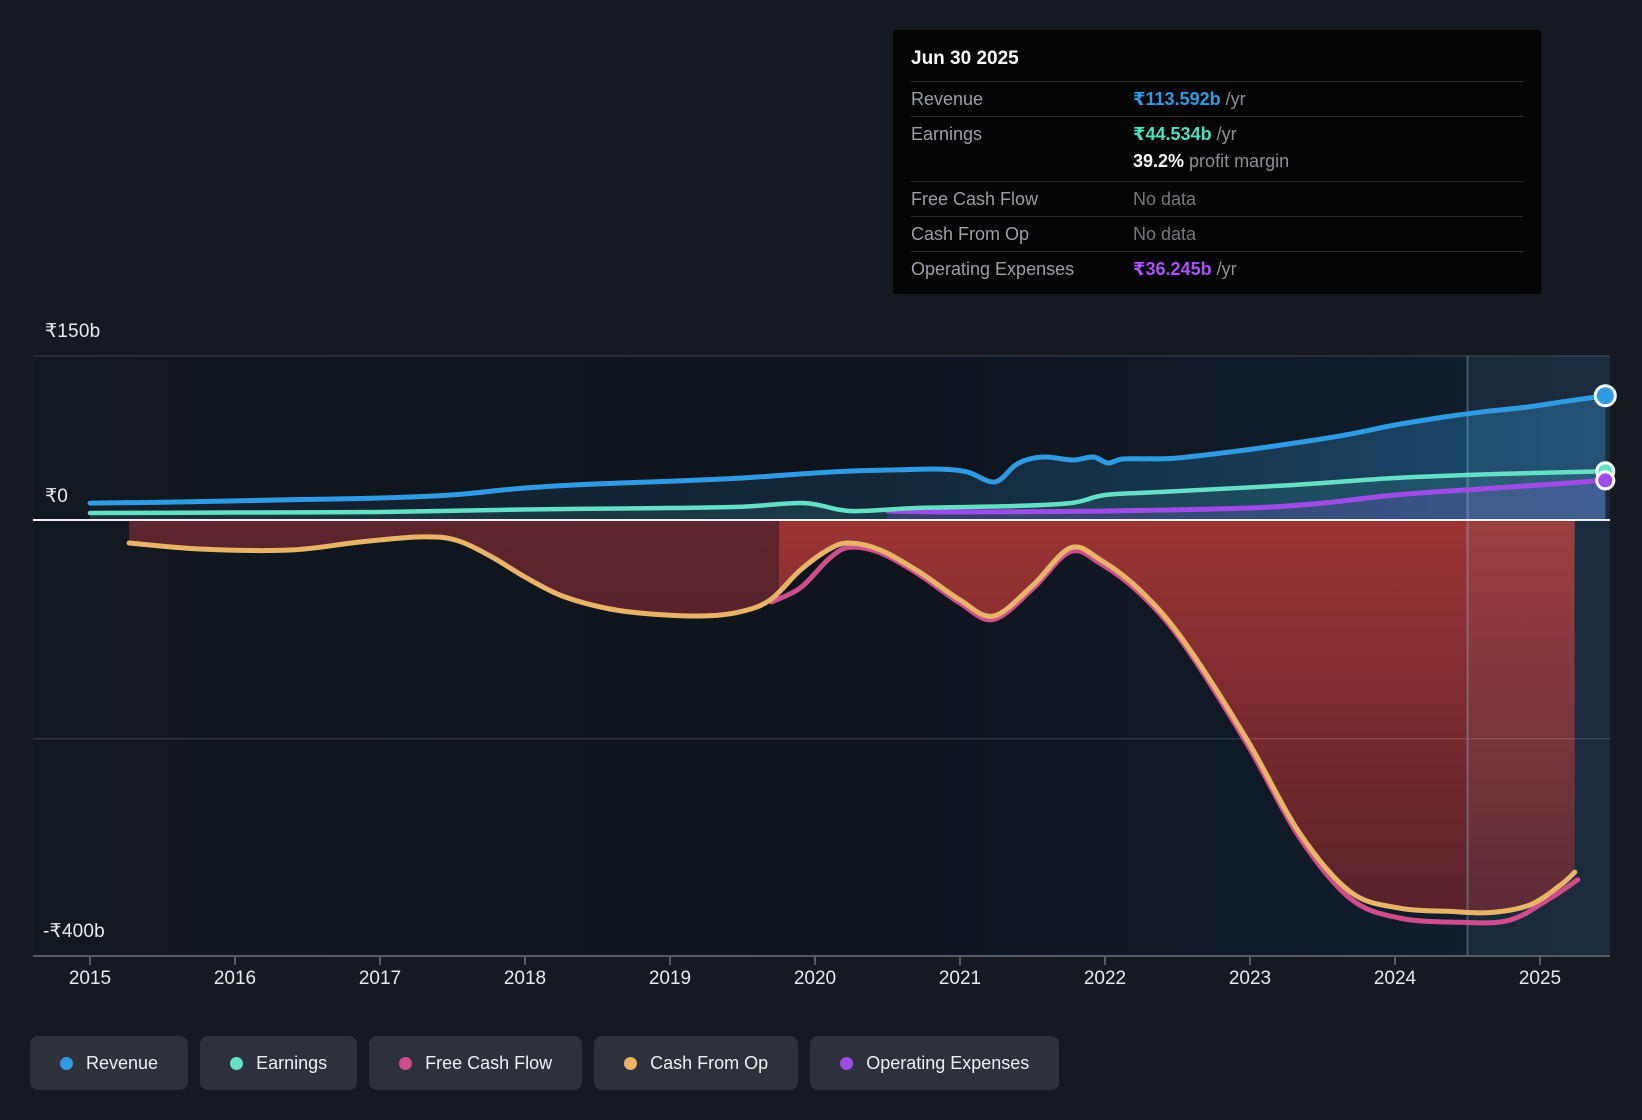 This screenshot has width=1642, height=1120. What do you see at coordinates (947, 134) in the screenshot?
I see `tooltip-label: Earnings` at bounding box center [947, 134].